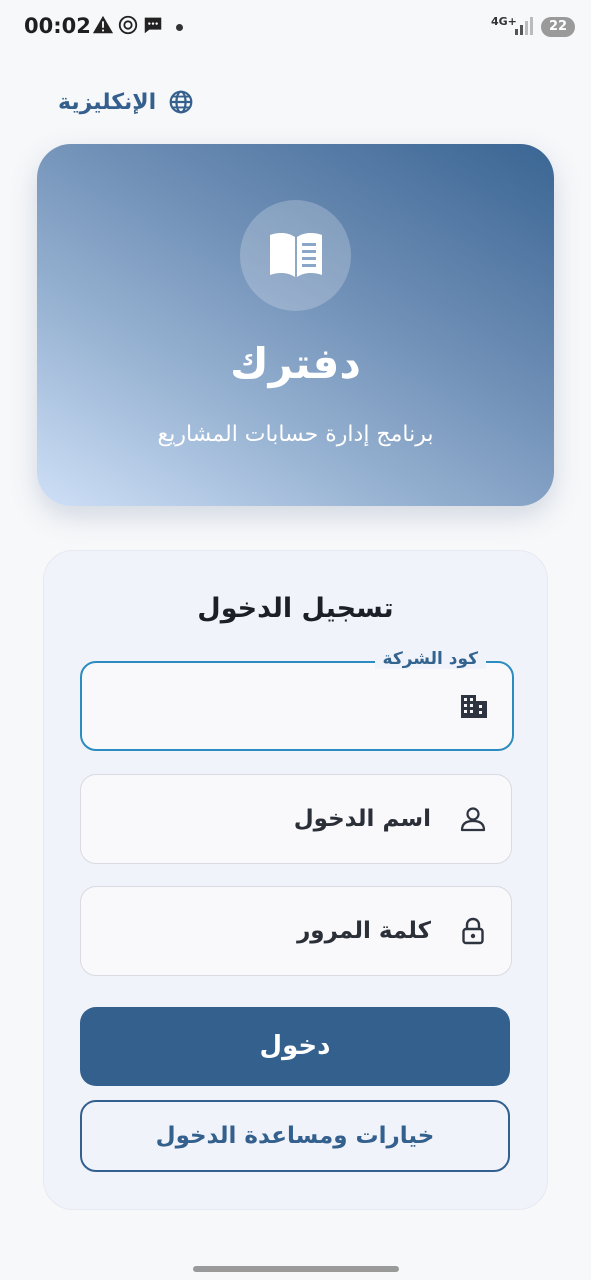  What do you see at coordinates (296, 1269) in the screenshot?
I see `home-indicator` at bounding box center [296, 1269].